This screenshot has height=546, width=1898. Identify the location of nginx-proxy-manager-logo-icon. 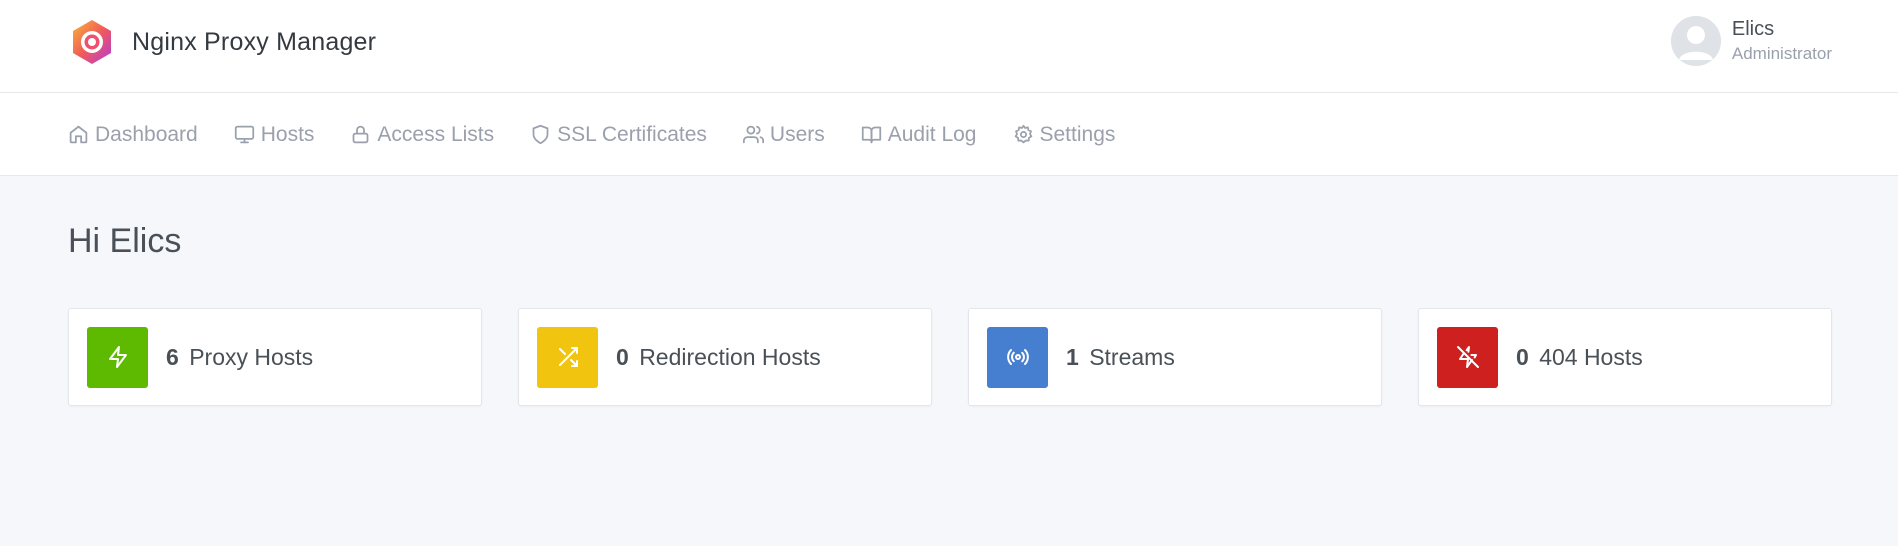
(92, 42).